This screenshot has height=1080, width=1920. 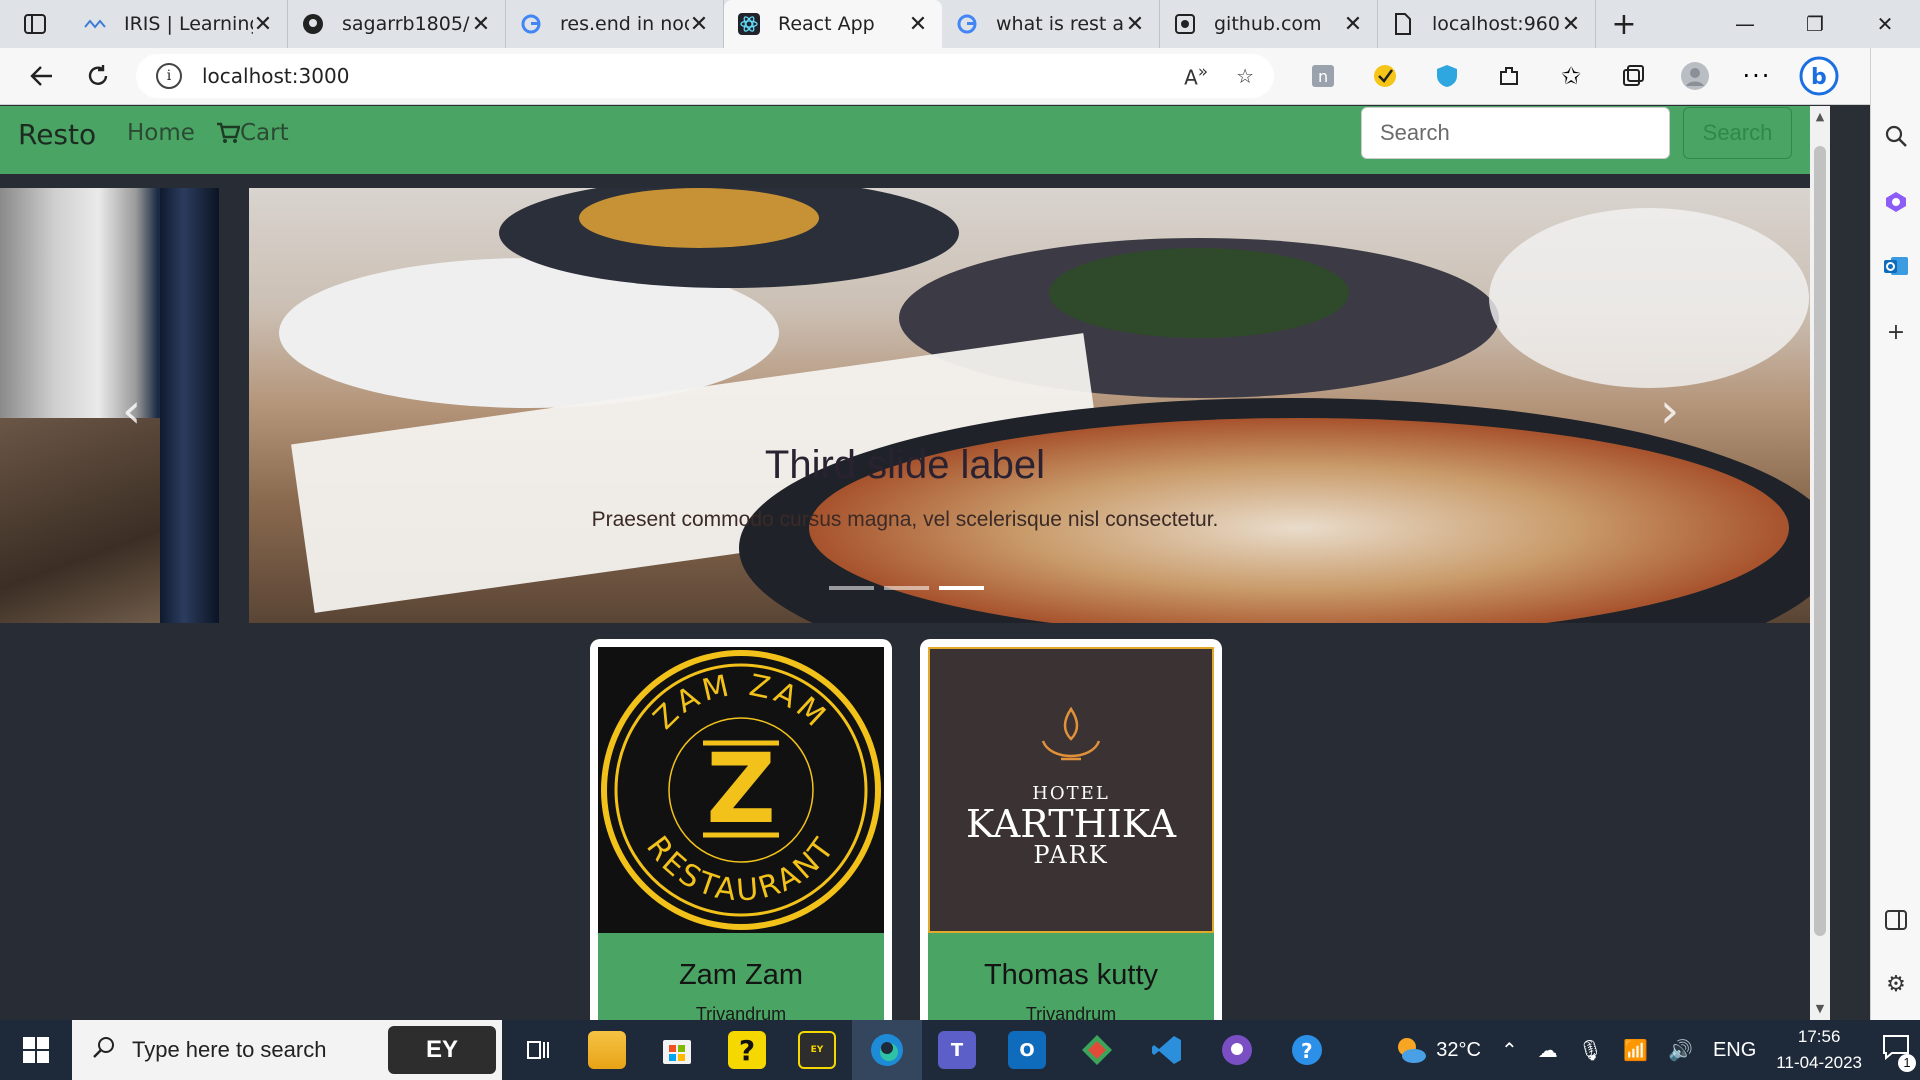 I want to click on favorite-add-icon: ☆, so click(x=1245, y=76).